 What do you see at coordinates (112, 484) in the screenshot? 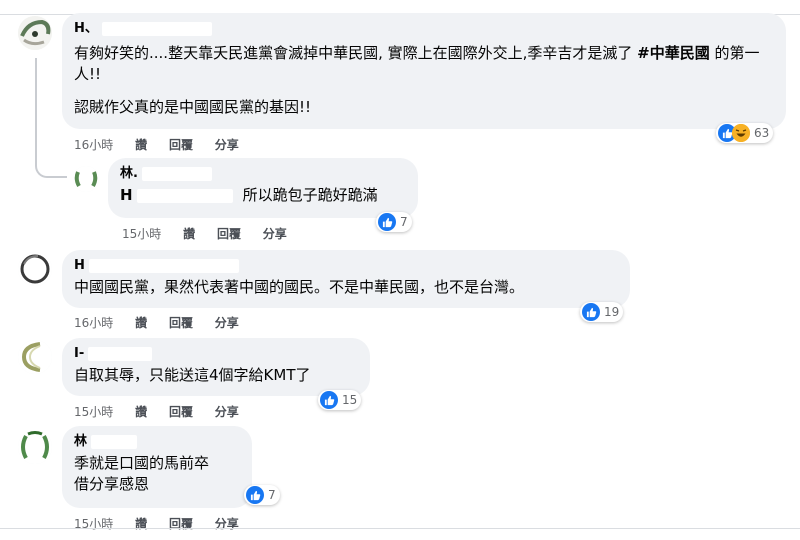
I see `comment-text-line2: 借分享感恩` at bounding box center [112, 484].